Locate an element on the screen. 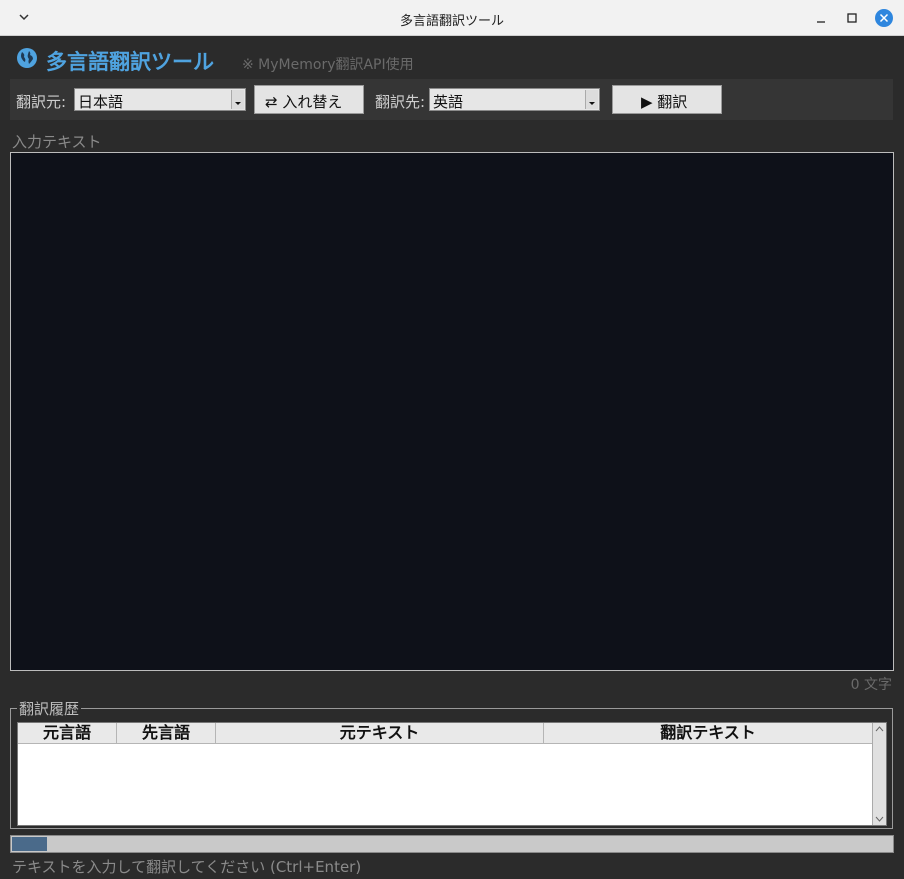 This screenshot has height=879, width=904. swap-languages-button: ⇄ 入れ替え is located at coordinates (309, 99).